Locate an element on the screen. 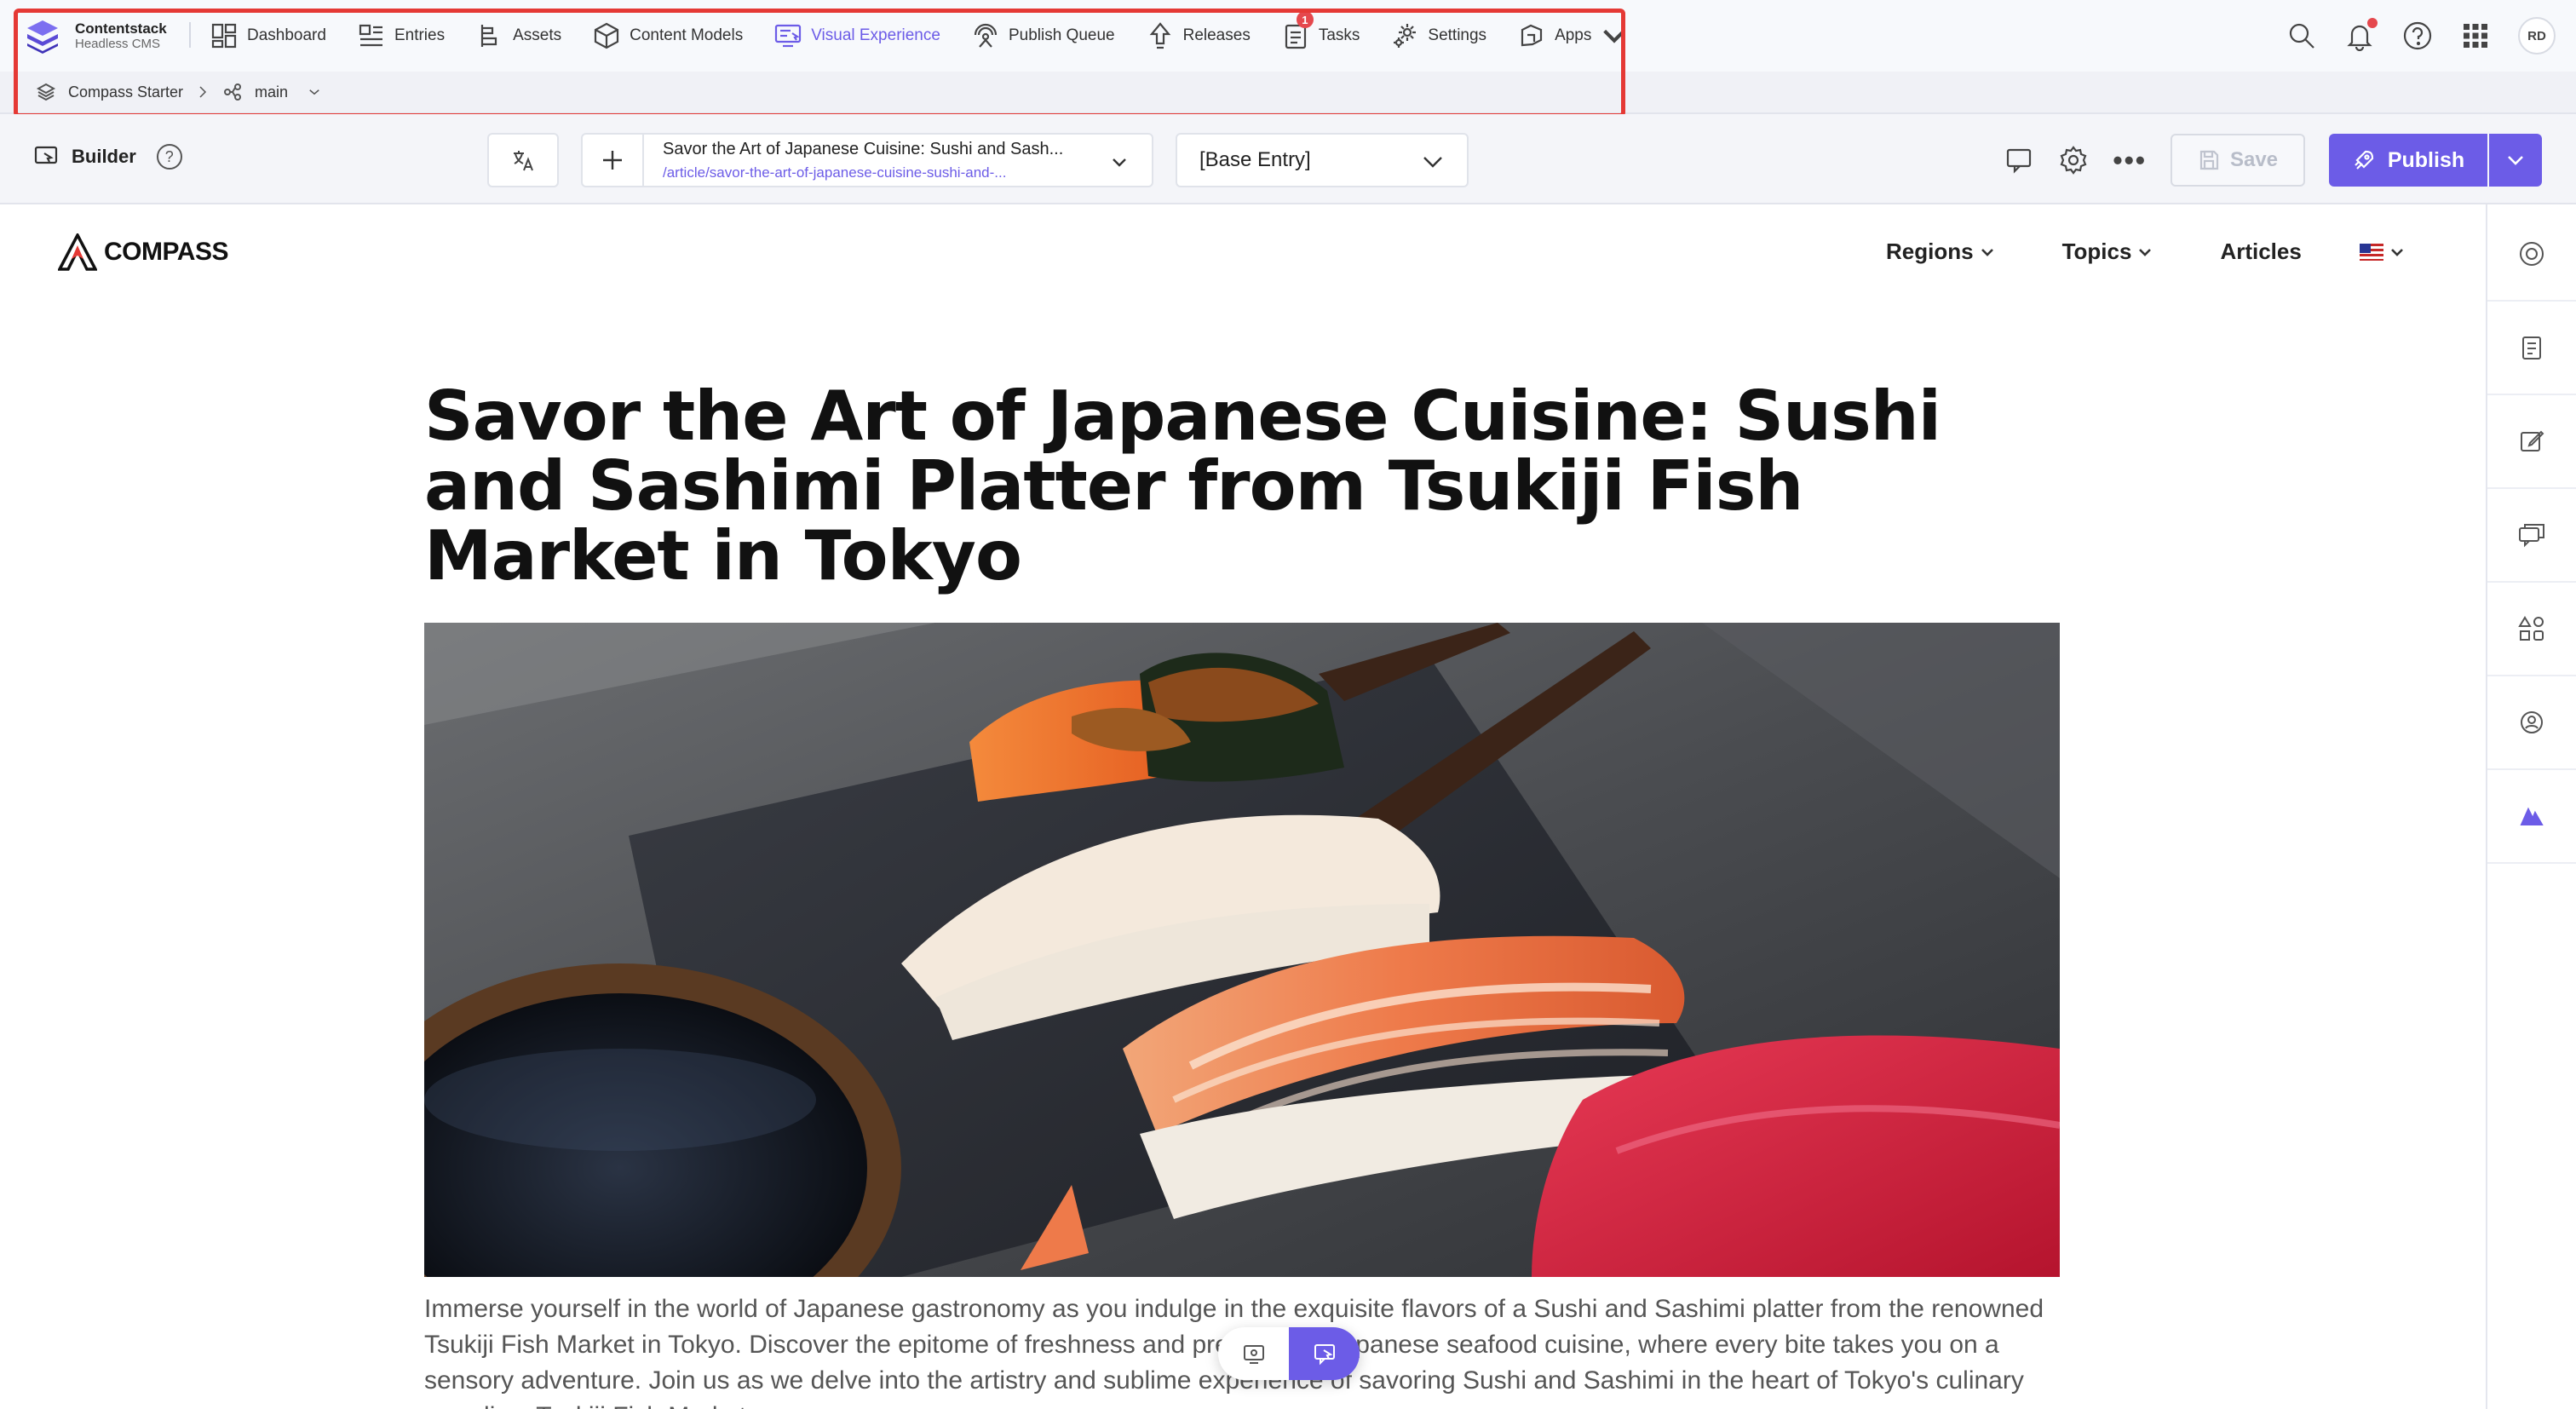 Image resolution: width=2576 pixels, height=1409 pixels. site-nav-articles: Articles is located at coordinates (2261, 252).